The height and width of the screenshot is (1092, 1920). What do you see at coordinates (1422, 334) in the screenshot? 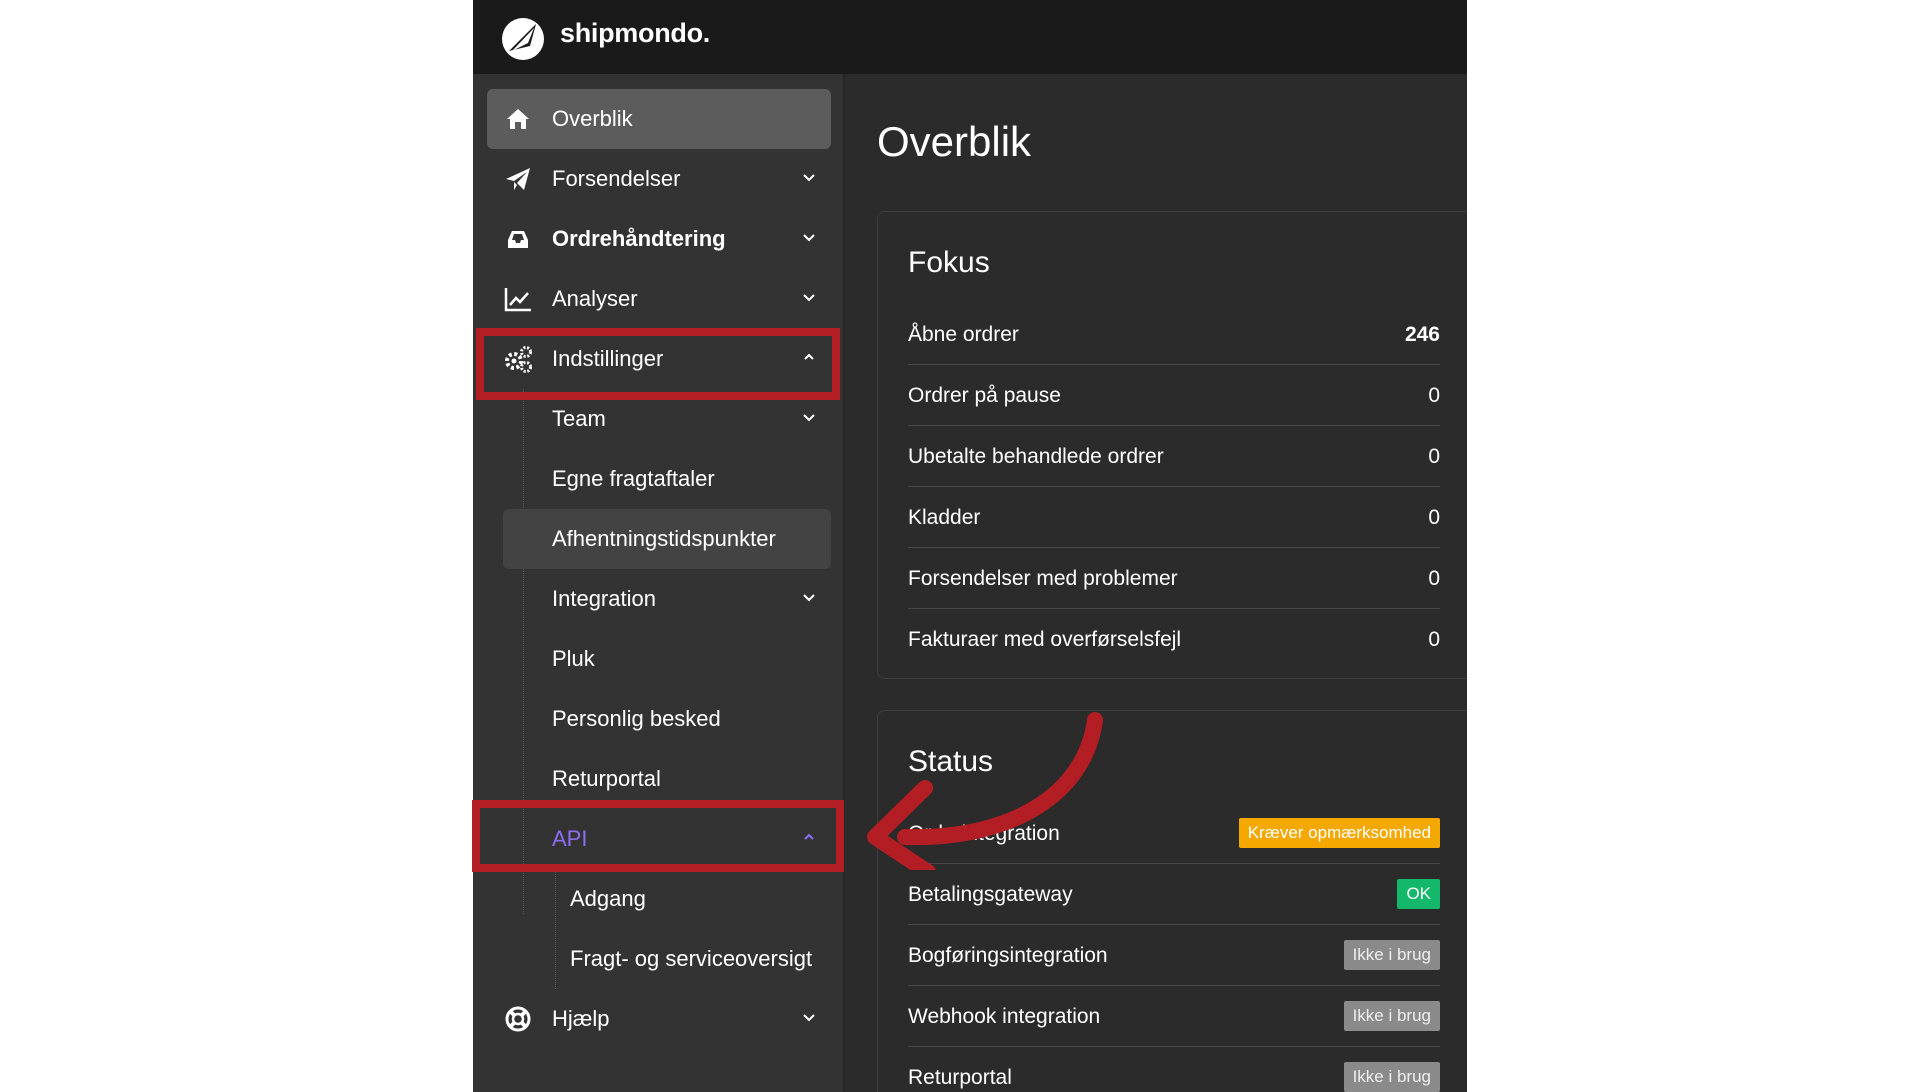
I see `focus-row-value: 246` at bounding box center [1422, 334].